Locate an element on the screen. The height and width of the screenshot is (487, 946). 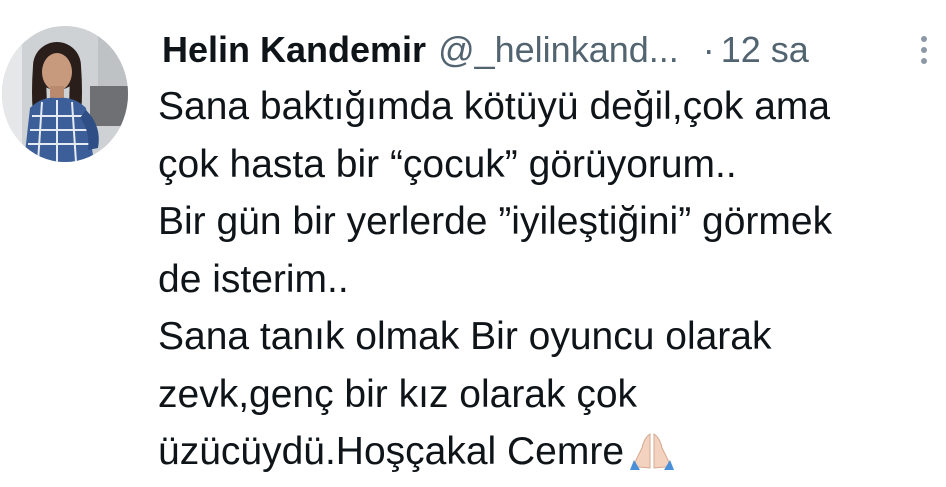
tweet-text-line: zevk,genç bir kız olarak çok is located at coordinates (398, 394).